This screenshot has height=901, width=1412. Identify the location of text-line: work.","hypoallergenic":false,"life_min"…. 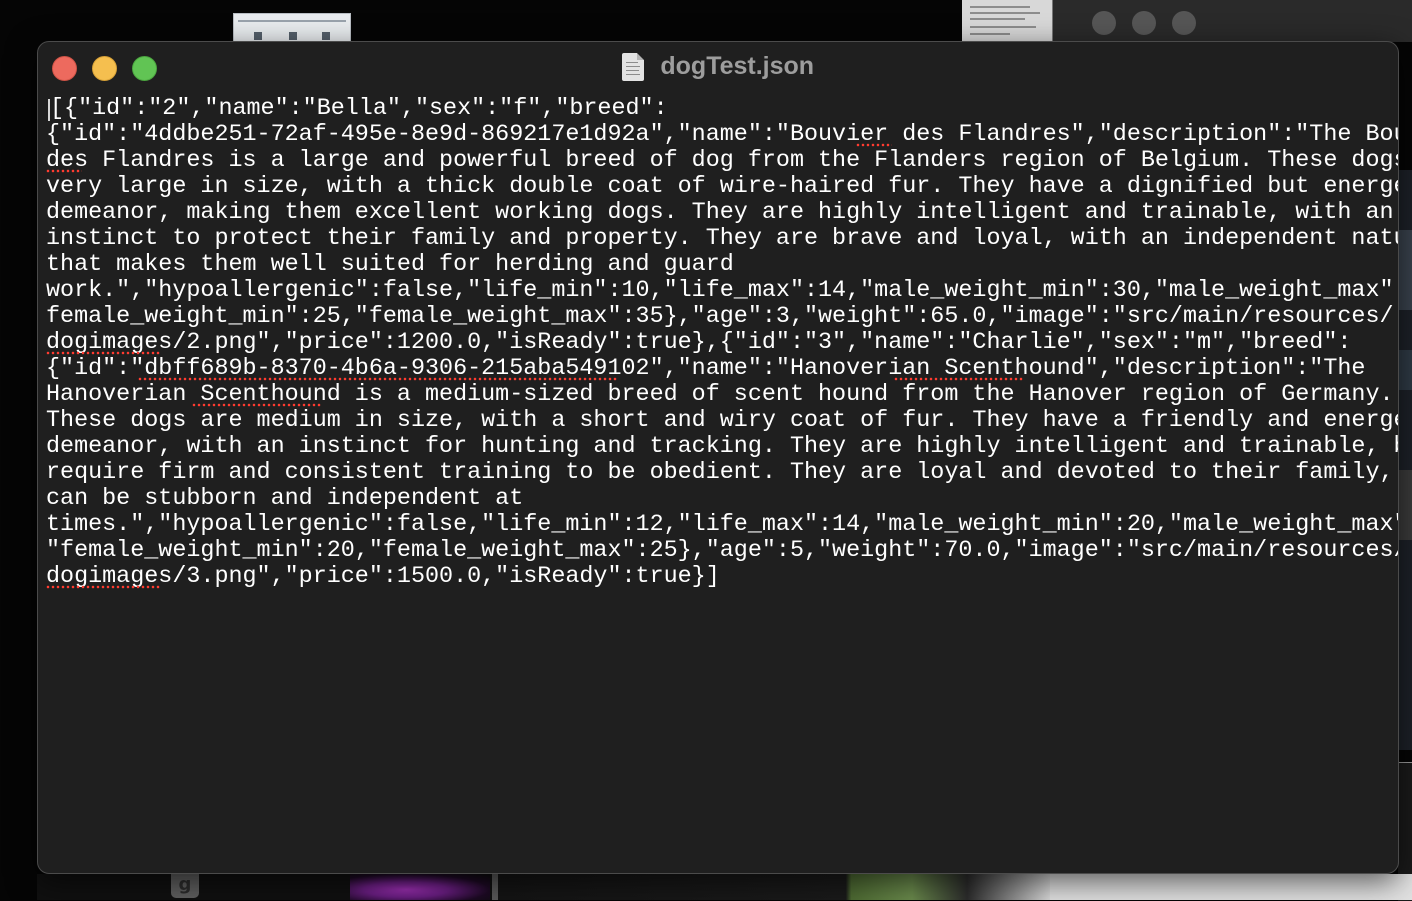
(722, 291).